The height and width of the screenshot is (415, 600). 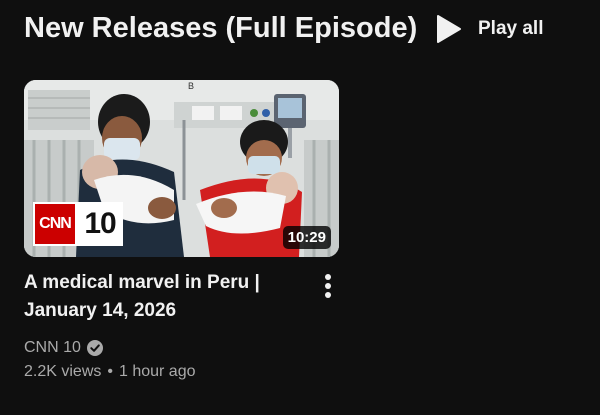 I want to click on verified-check-icon, so click(x=94, y=348).